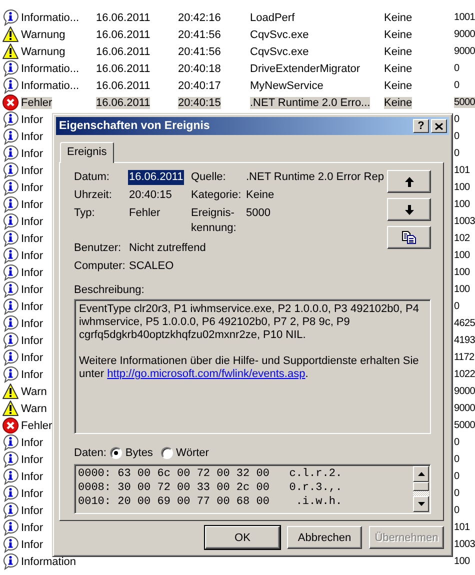  What do you see at coordinates (252, 489) in the screenshot?
I see `data-box: 0000: 63 00 6c 00 72 00 32 00 c.l.r.2. 0008: 30 00 72 00 33 00 2c 00 0.r.3.,. 0010: 20 00 69 00 77 00 68 00 .i.w.h.` at bounding box center [252, 489].